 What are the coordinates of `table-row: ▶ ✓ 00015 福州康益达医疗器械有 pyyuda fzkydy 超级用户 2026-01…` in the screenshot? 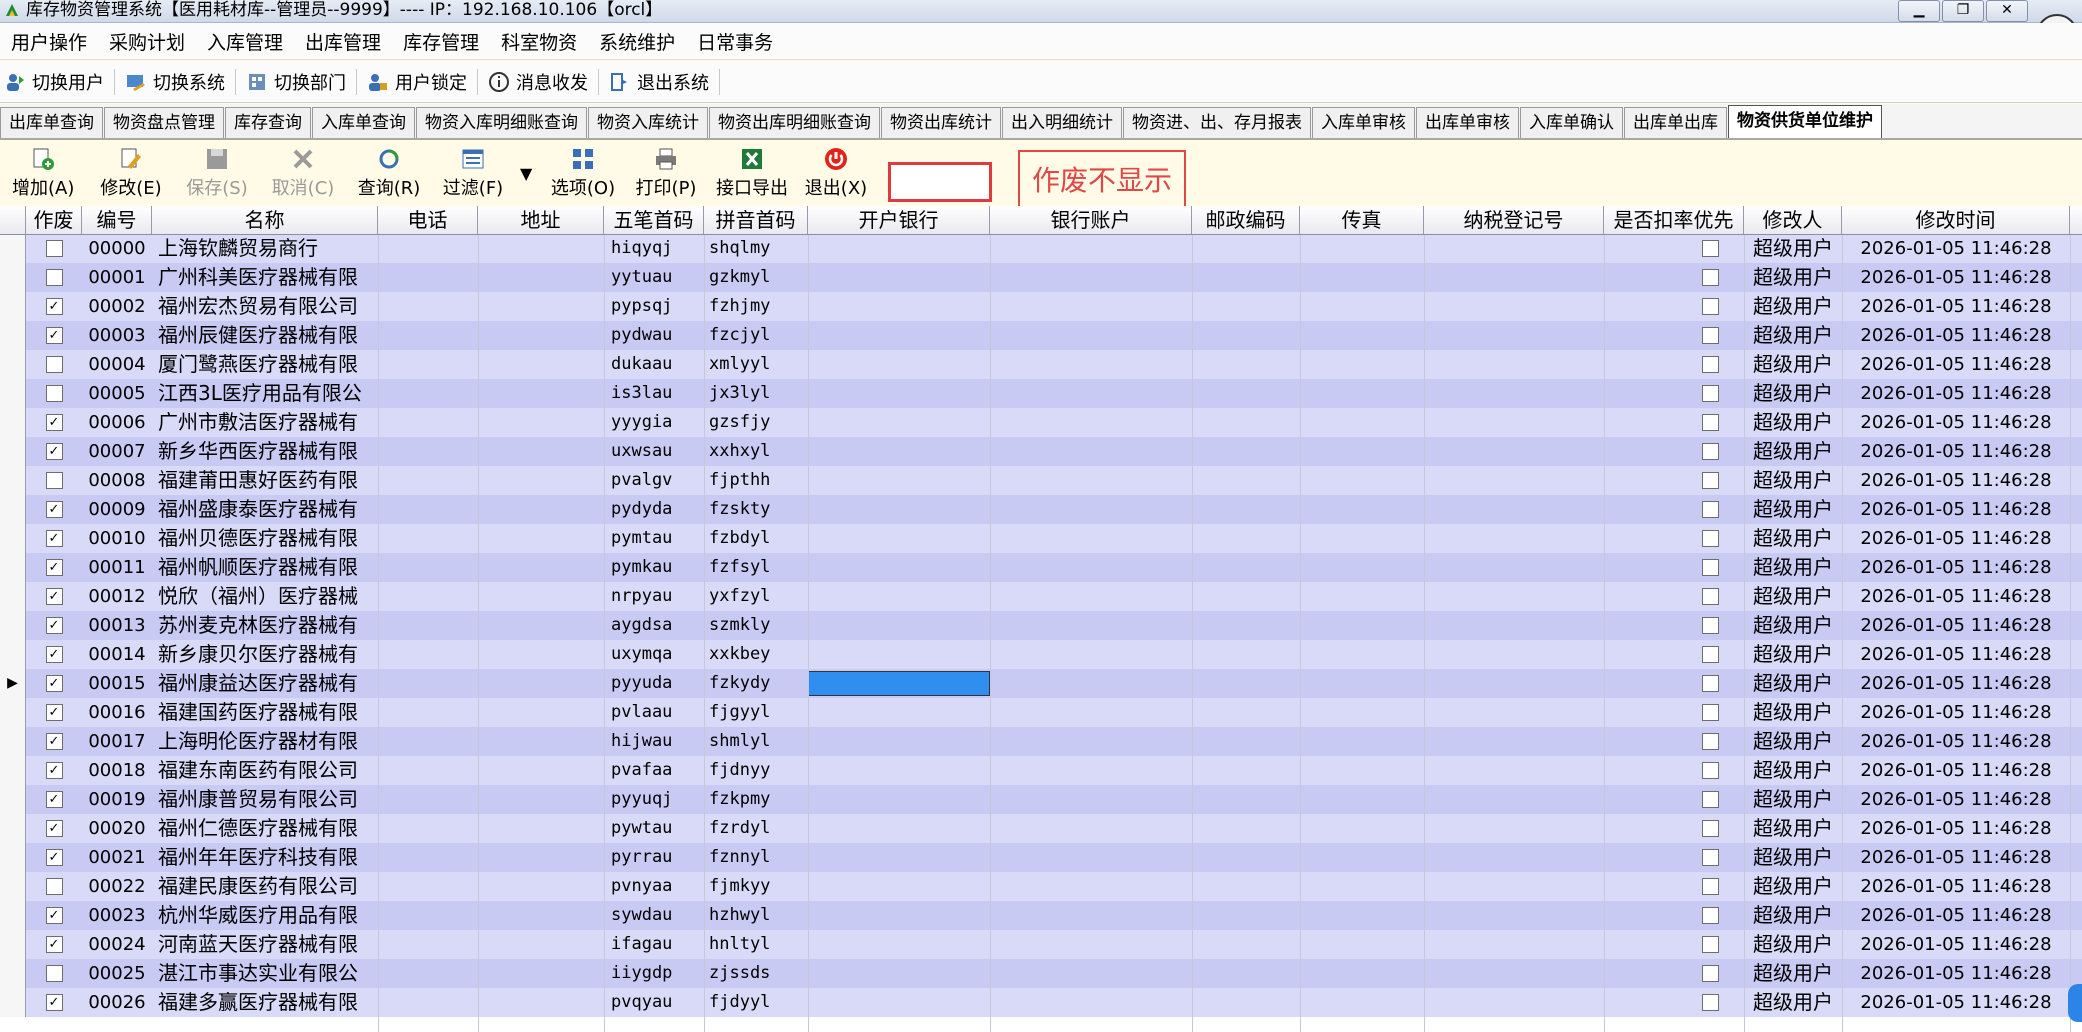 It's located at (1041, 683).